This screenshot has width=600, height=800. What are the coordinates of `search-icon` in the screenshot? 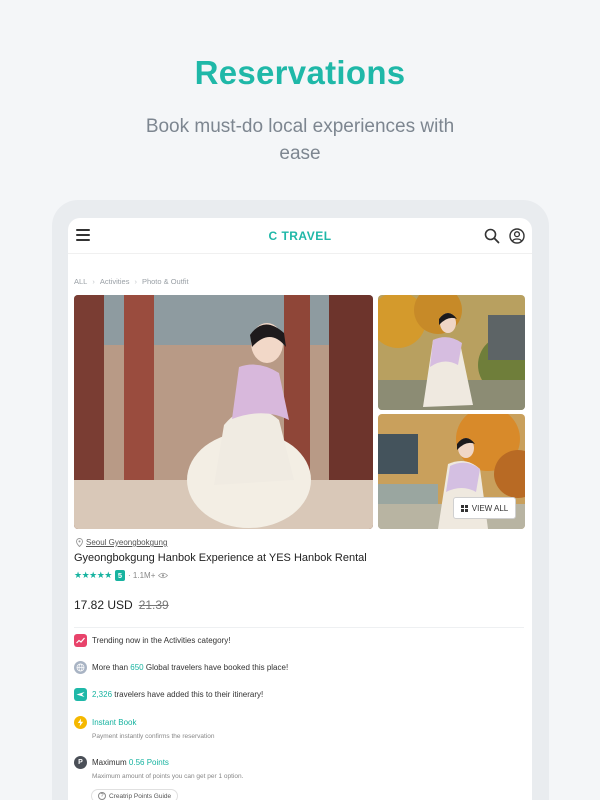 It's located at (492, 236).